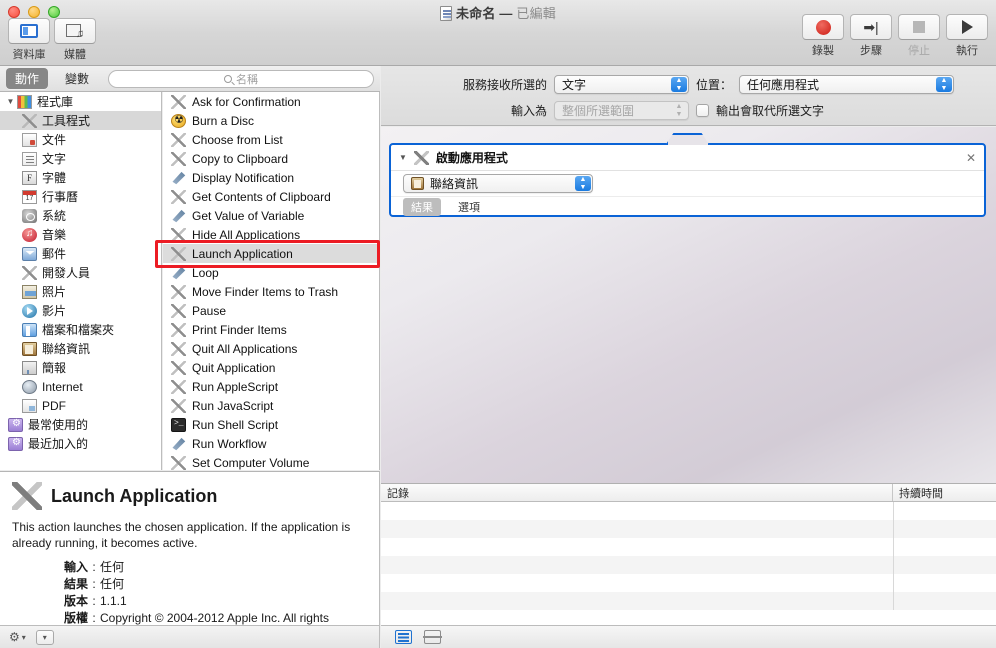  What do you see at coordinates (80, 272) in the screenshot?
I see `sidebar-item-developer: 開發人員` at bounding box center [80, 272].